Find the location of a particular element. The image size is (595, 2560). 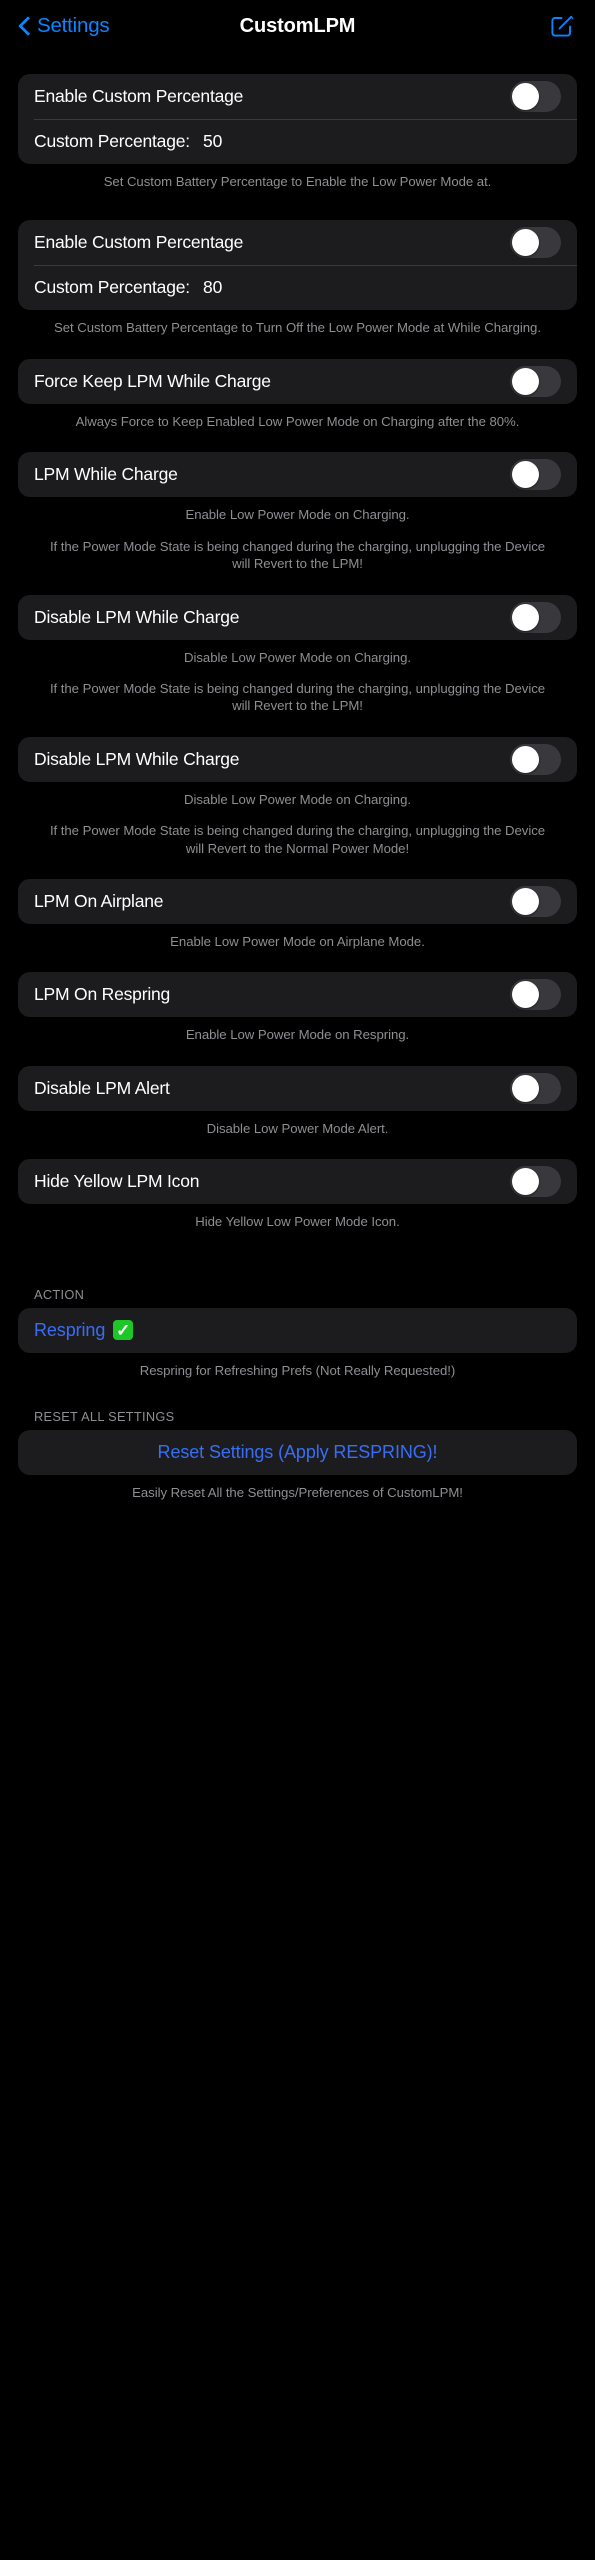

custom-percentage-value: 80 is located at coordinates (212, 287).